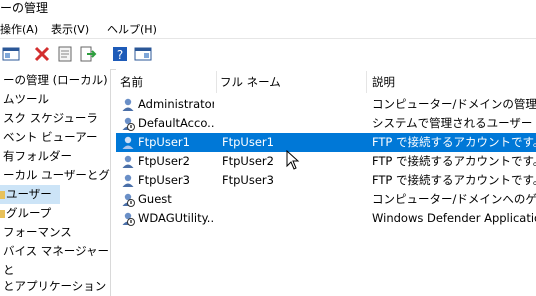 This screenshot has width=536, height=296. Describe the element at coordinates (326, 161) in the screenshot. I see `table-row: FtpUser2 FtpUser2 FTP で接続するアカウントです。` at that location.